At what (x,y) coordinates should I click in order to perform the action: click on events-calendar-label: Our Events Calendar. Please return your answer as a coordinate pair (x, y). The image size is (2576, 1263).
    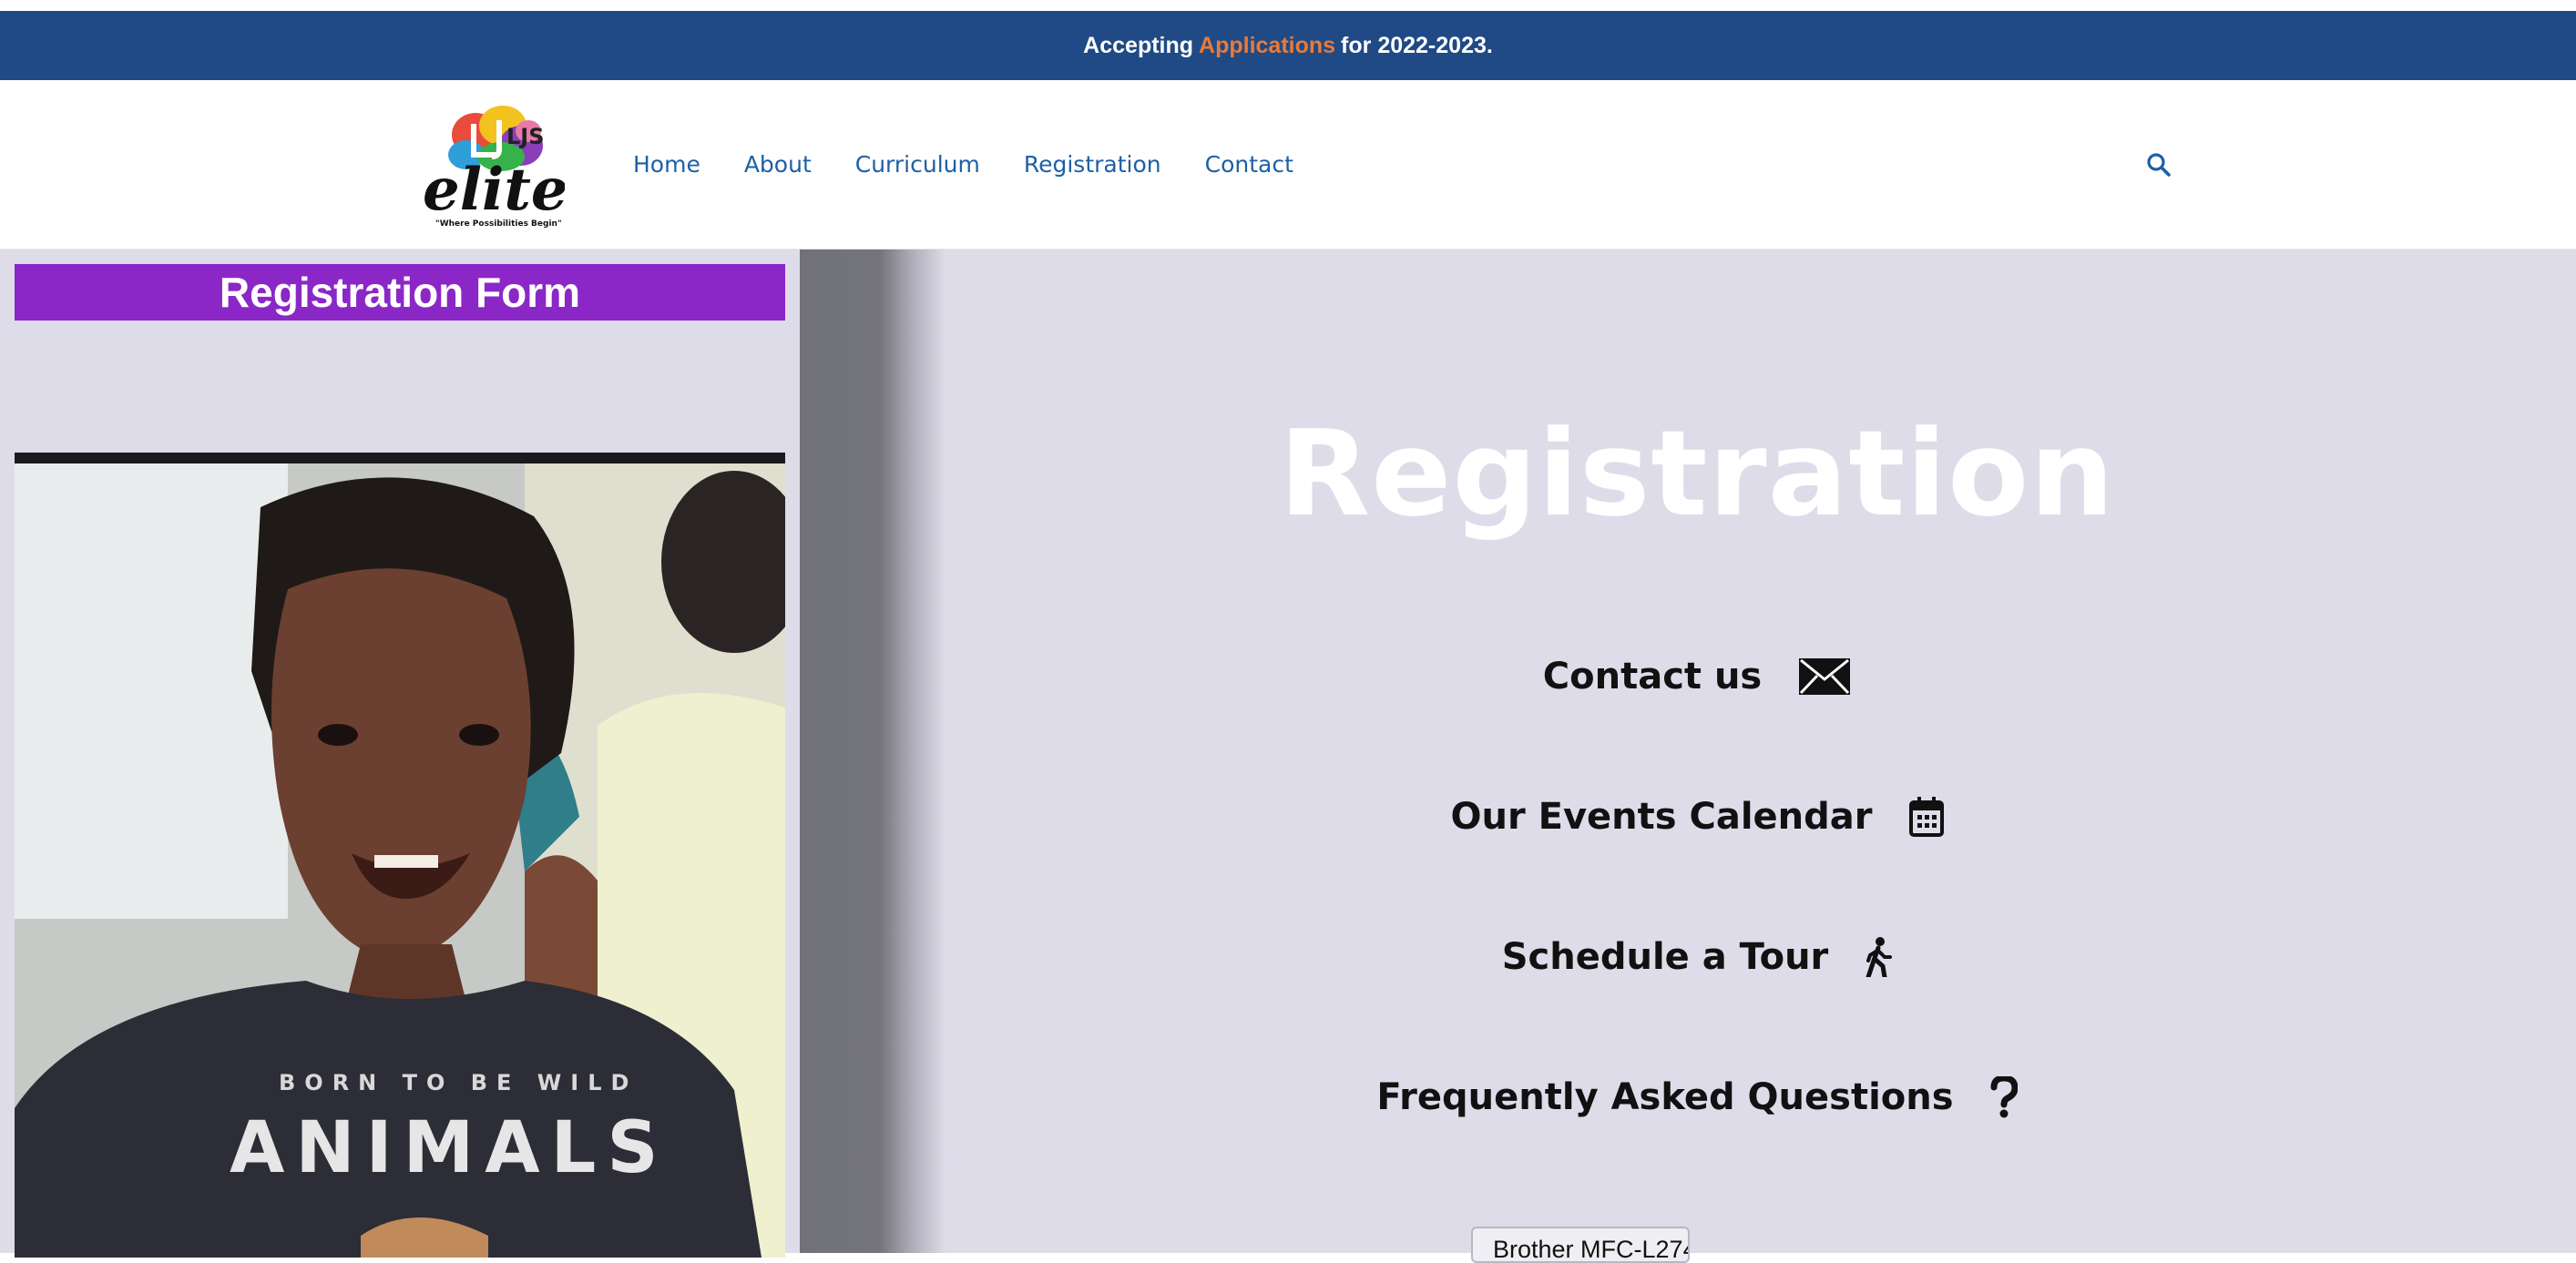
    Looking at the image, I should click on (1661, 817).